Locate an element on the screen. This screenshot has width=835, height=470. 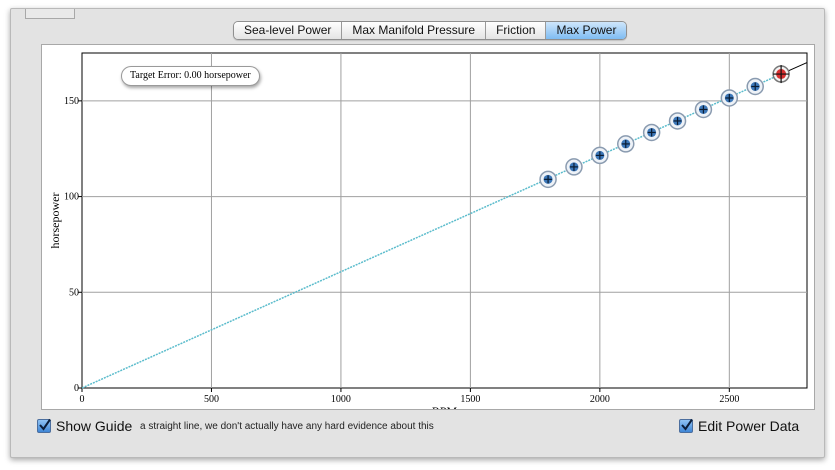
x-tick-label: 1500 is located at coordinates (470, 399).